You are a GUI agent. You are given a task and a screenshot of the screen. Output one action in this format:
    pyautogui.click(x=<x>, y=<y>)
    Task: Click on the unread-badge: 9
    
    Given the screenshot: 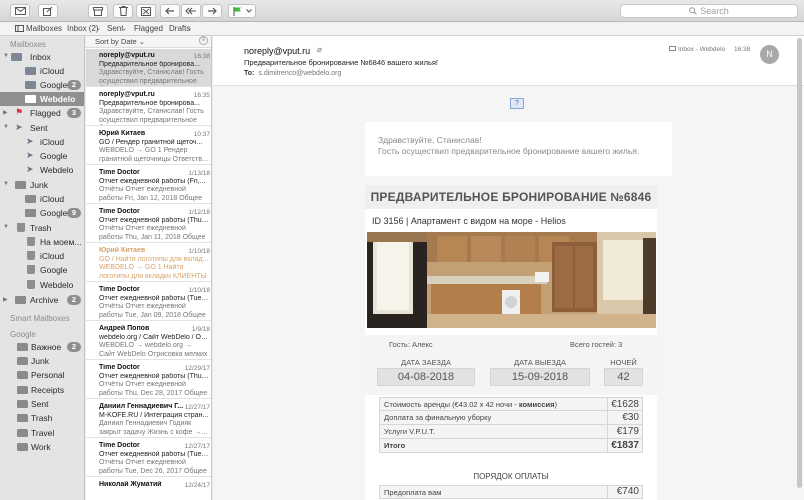 What is the action you would take?
    pyautogui.click(x=74, y=213)
    